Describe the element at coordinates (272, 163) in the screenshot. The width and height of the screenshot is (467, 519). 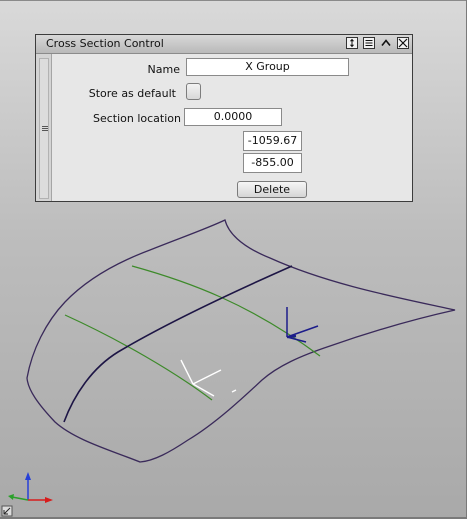
I see `coordinate-field-2: -855.00` at that location.